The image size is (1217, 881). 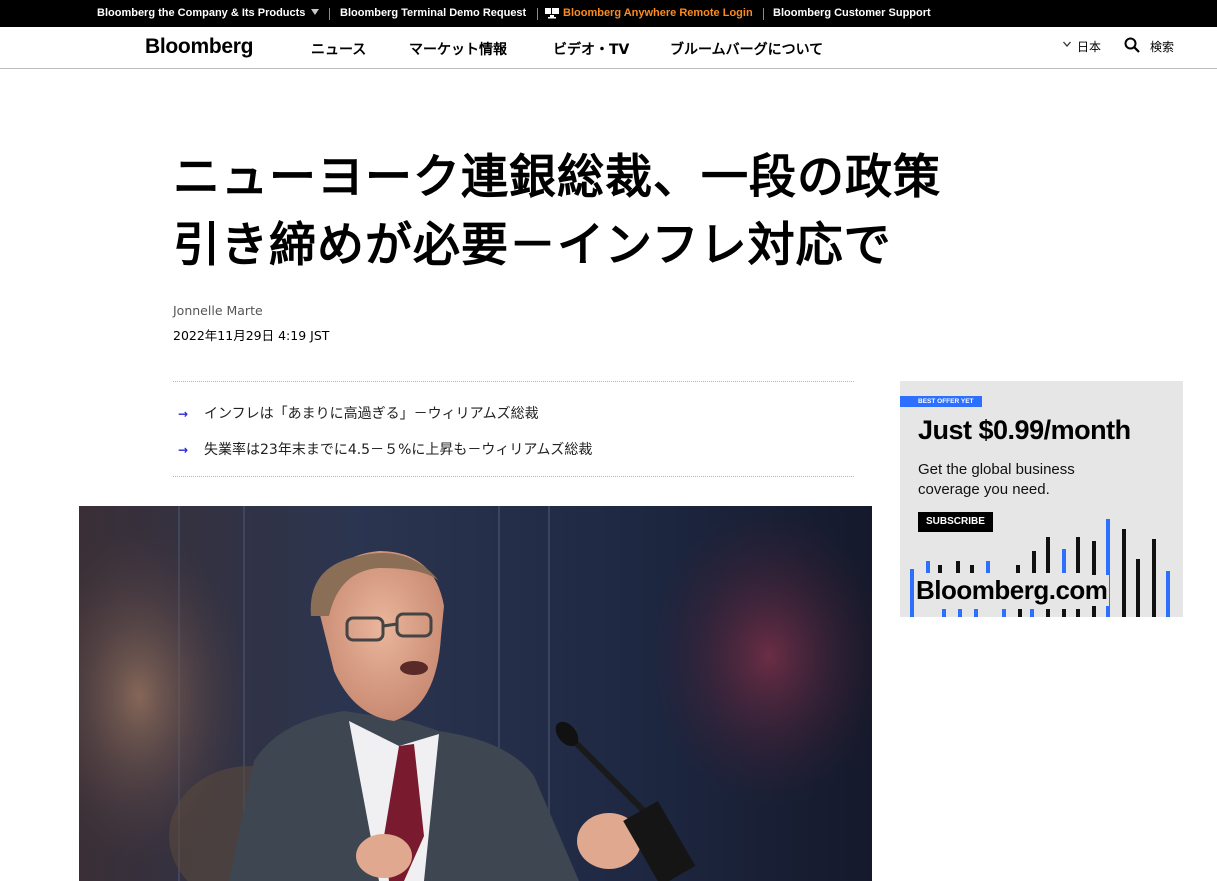 What do you see at coordinates (1089, 46) in the screenshot?
I see `region-selector: 日本` at bounding box center [1089, 46].